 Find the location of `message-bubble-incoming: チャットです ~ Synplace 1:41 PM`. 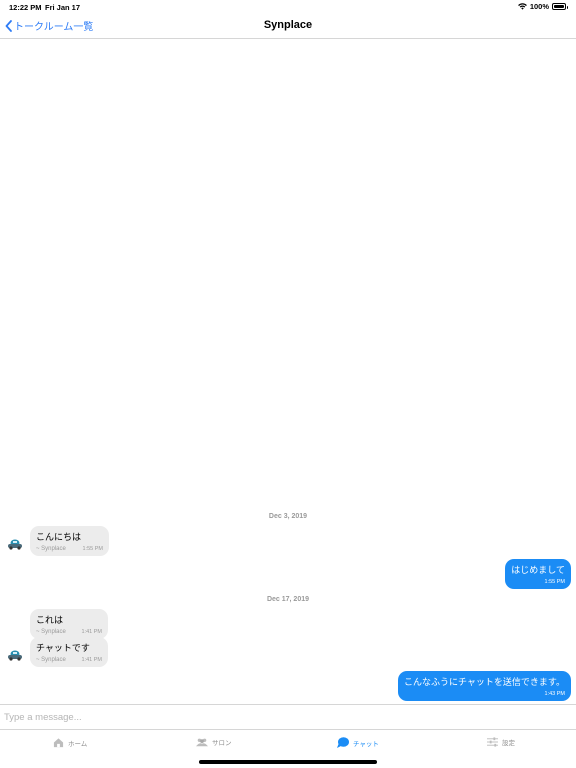

message-bubble-incoming: チャットです ~ Synplace 1:41 PM is located at coordinates (69, 652).